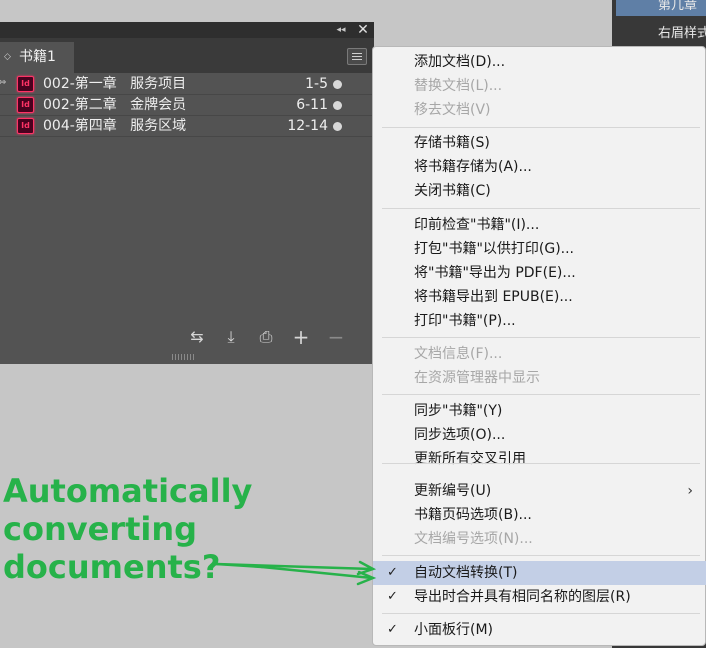 The height and width of the screenshot is (648, 706). What do you see at coordinates (690, 491) in the screenshot?
I see `submenu-arrow-icon: ›` at bounding box center [690, 491].